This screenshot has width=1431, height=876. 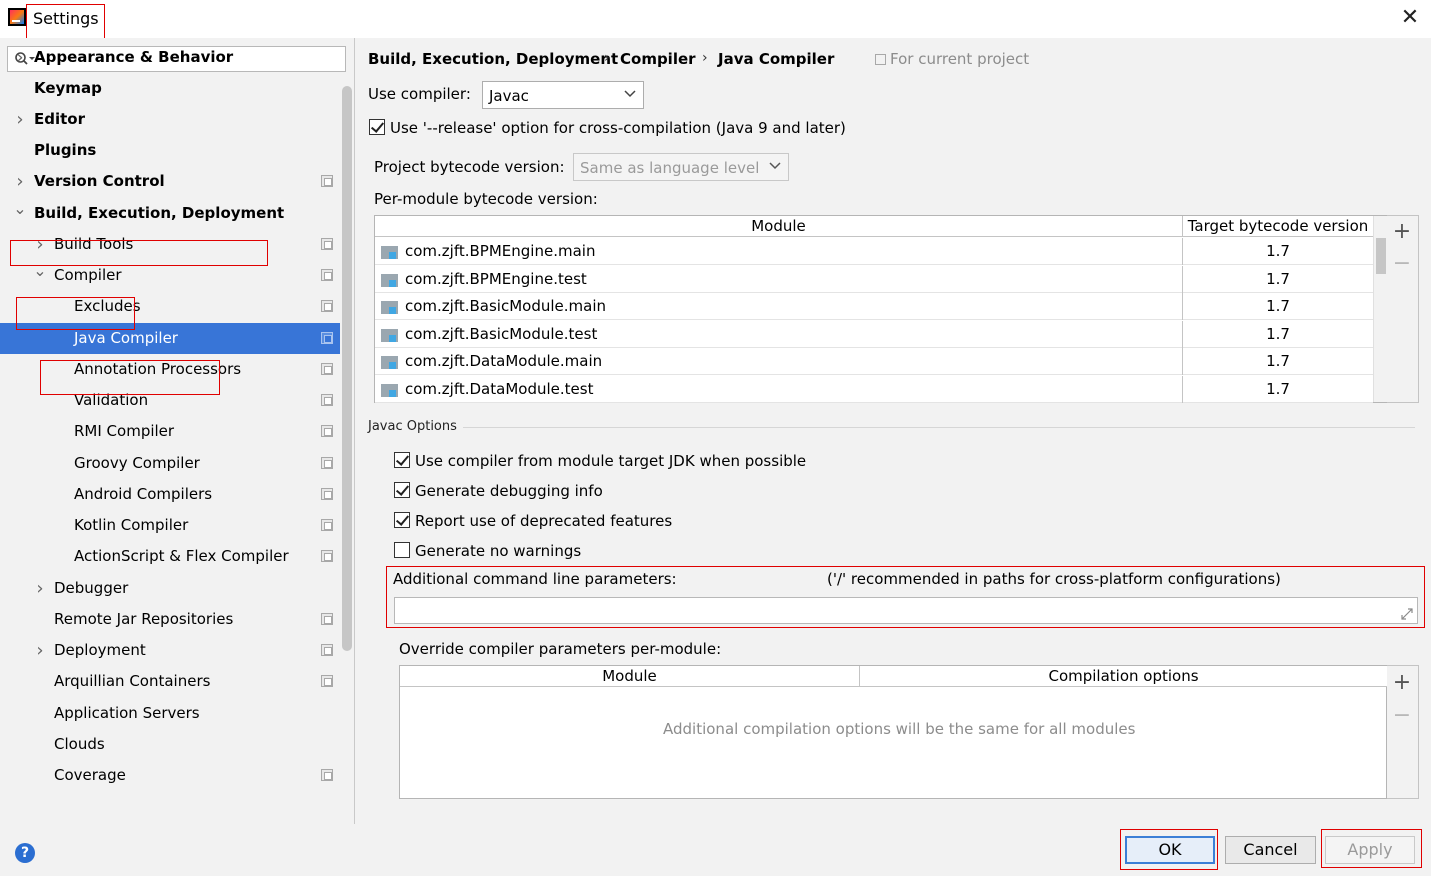 What do you see at coordinates (563, 95) in the screenshot?
I see `compiler-select: Javac` at bounding box center [563, 95].